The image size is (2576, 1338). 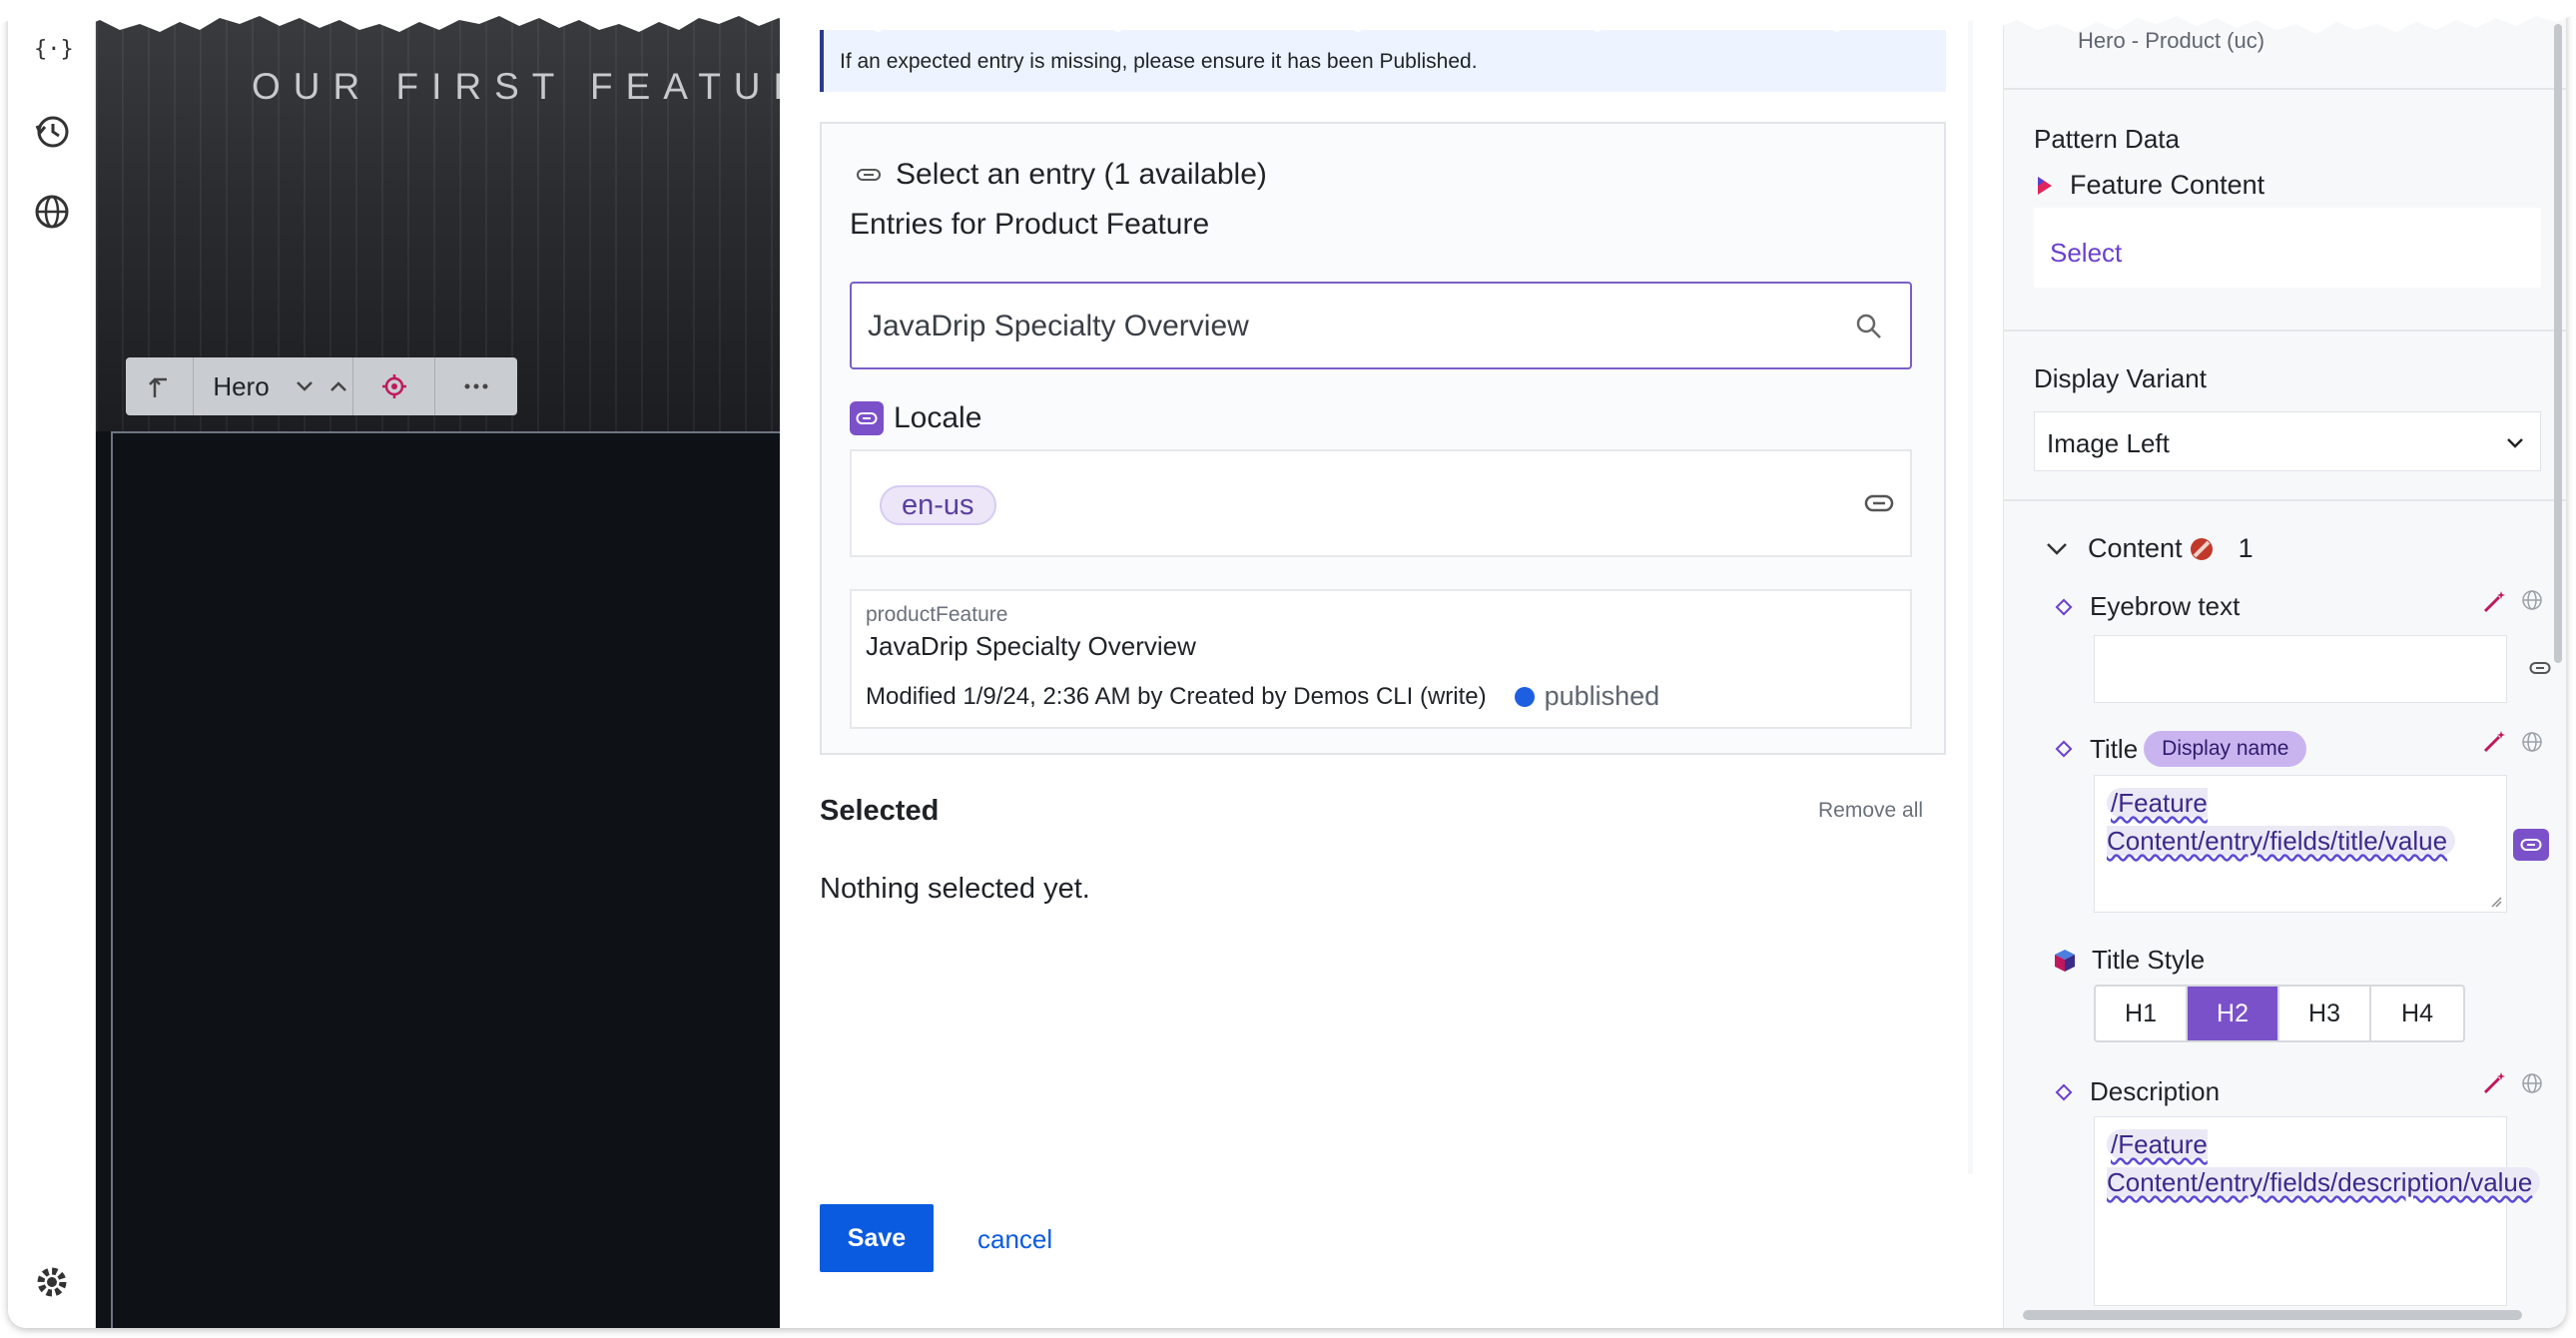 I want to click on title-style-h2: H2, so click(x=2233, y=1014).